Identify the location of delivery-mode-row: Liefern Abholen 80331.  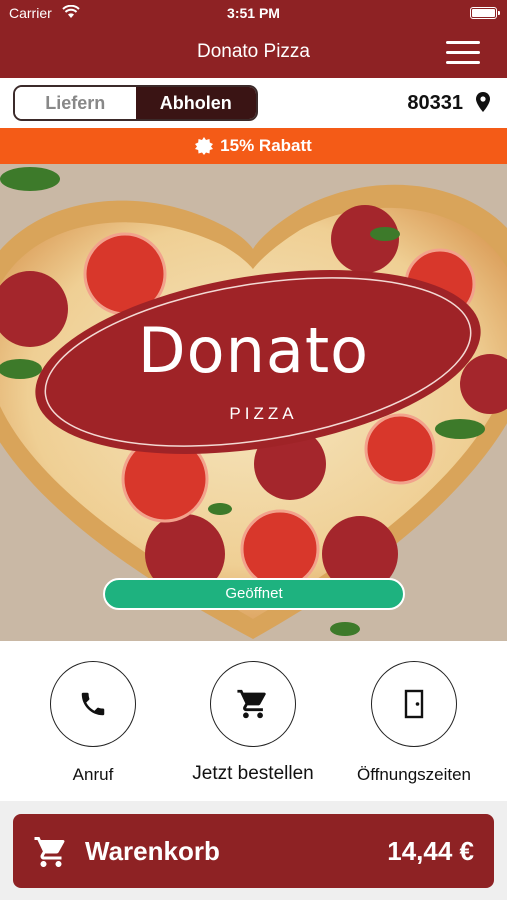
(253, 103).